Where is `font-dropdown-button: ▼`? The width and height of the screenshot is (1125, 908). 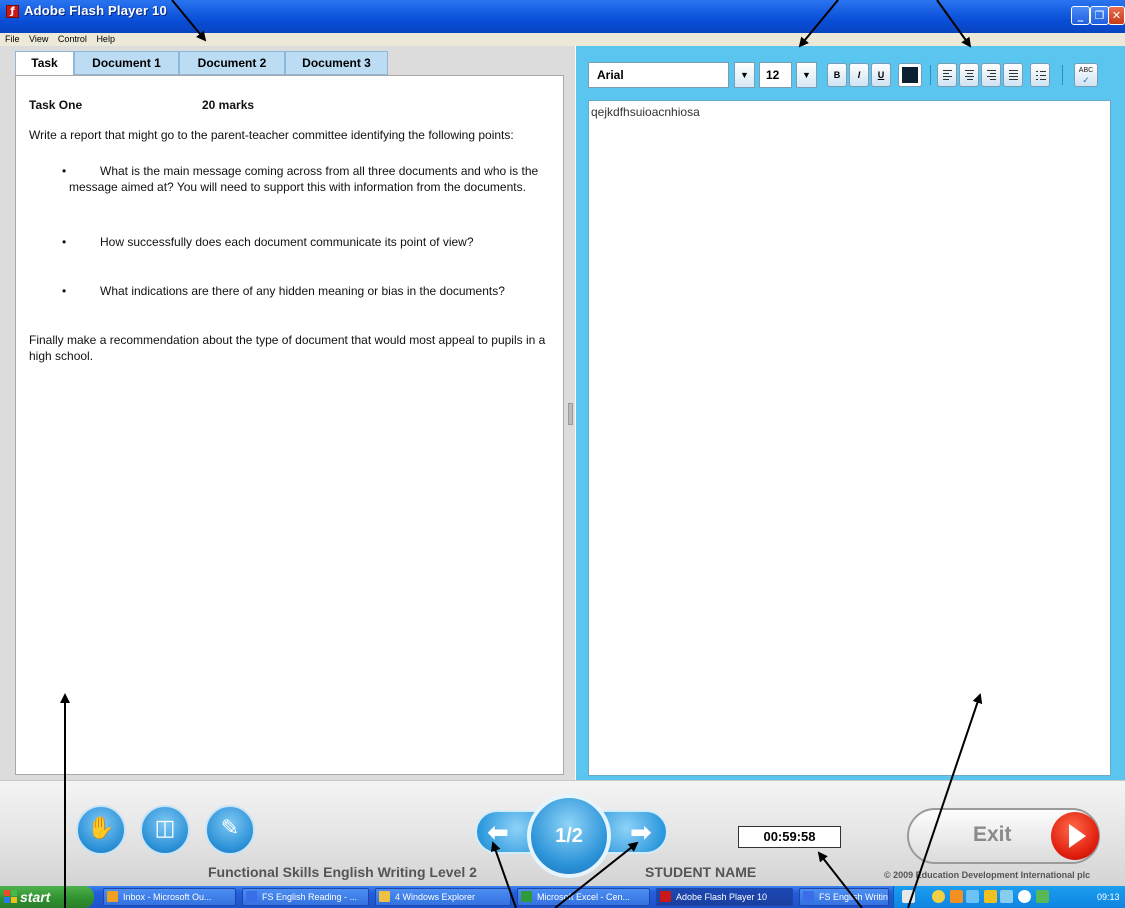
font-dropdown-button: ▼ is located at coordinates (744, 75).